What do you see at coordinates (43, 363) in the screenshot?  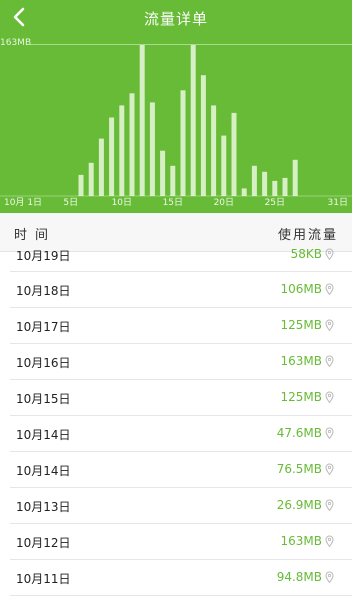 I see `list-item-date: 10月16日` at bounding box center [43, 363].